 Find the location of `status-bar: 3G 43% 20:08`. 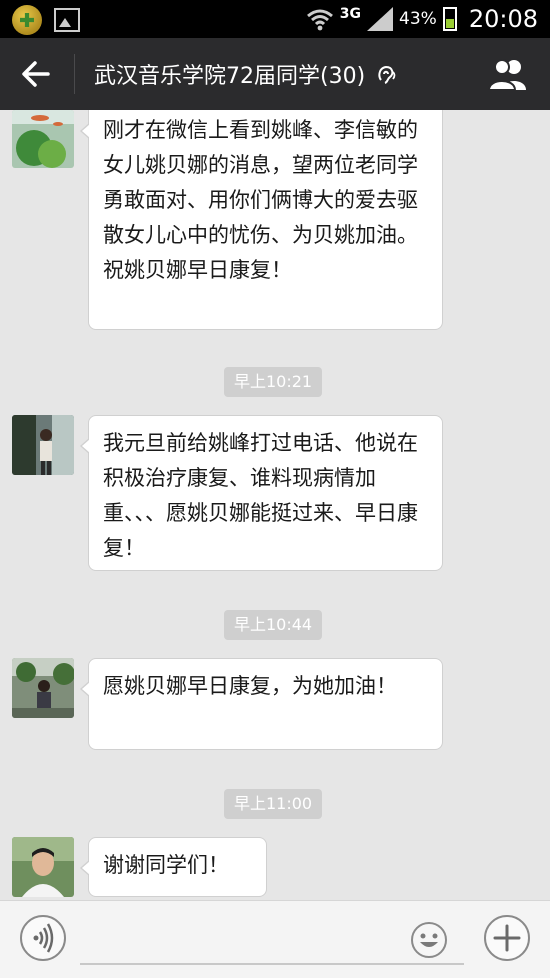

status-bar: 3G 43% 20:08 is located at coordinates (275, 19).